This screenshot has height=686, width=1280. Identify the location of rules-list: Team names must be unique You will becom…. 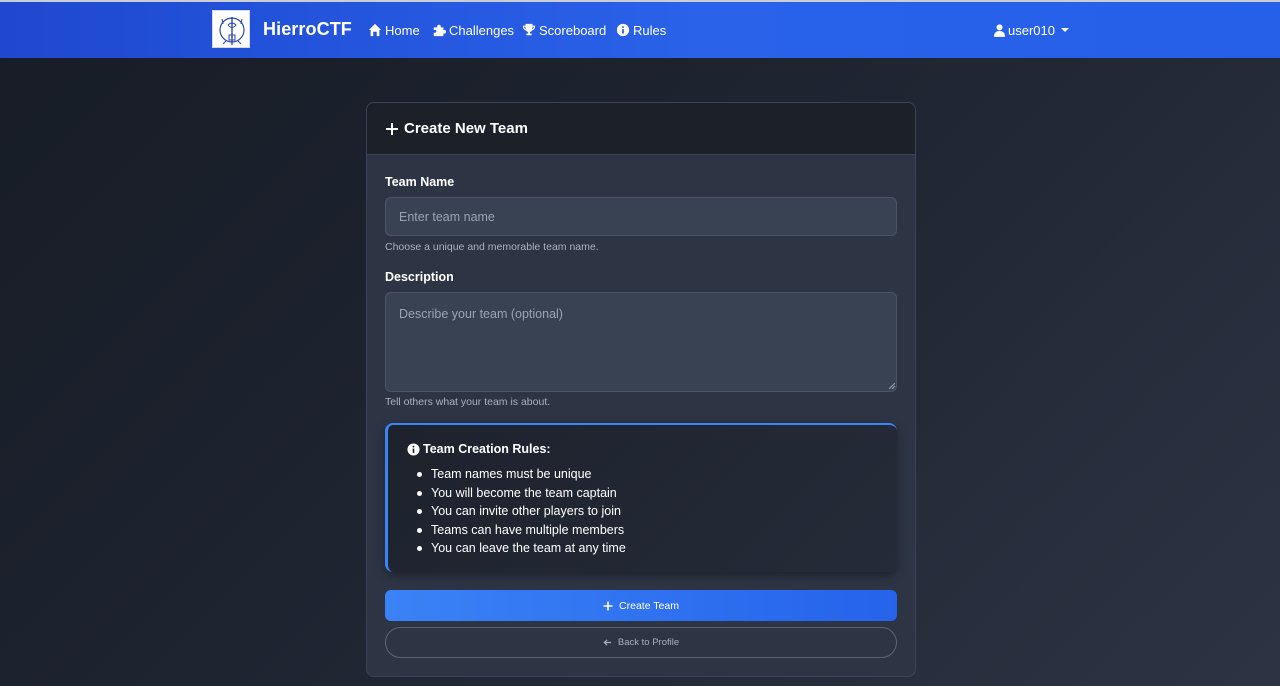
(521, 511).